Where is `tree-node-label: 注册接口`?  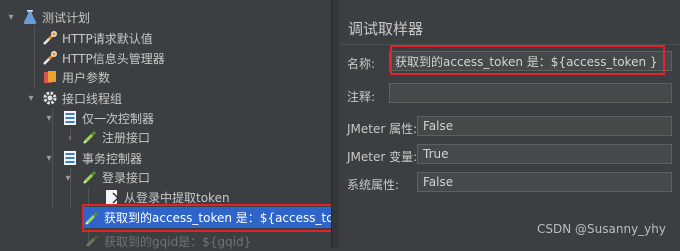 tree-node-label: 注册接口 is located at coordinates (126, 137).